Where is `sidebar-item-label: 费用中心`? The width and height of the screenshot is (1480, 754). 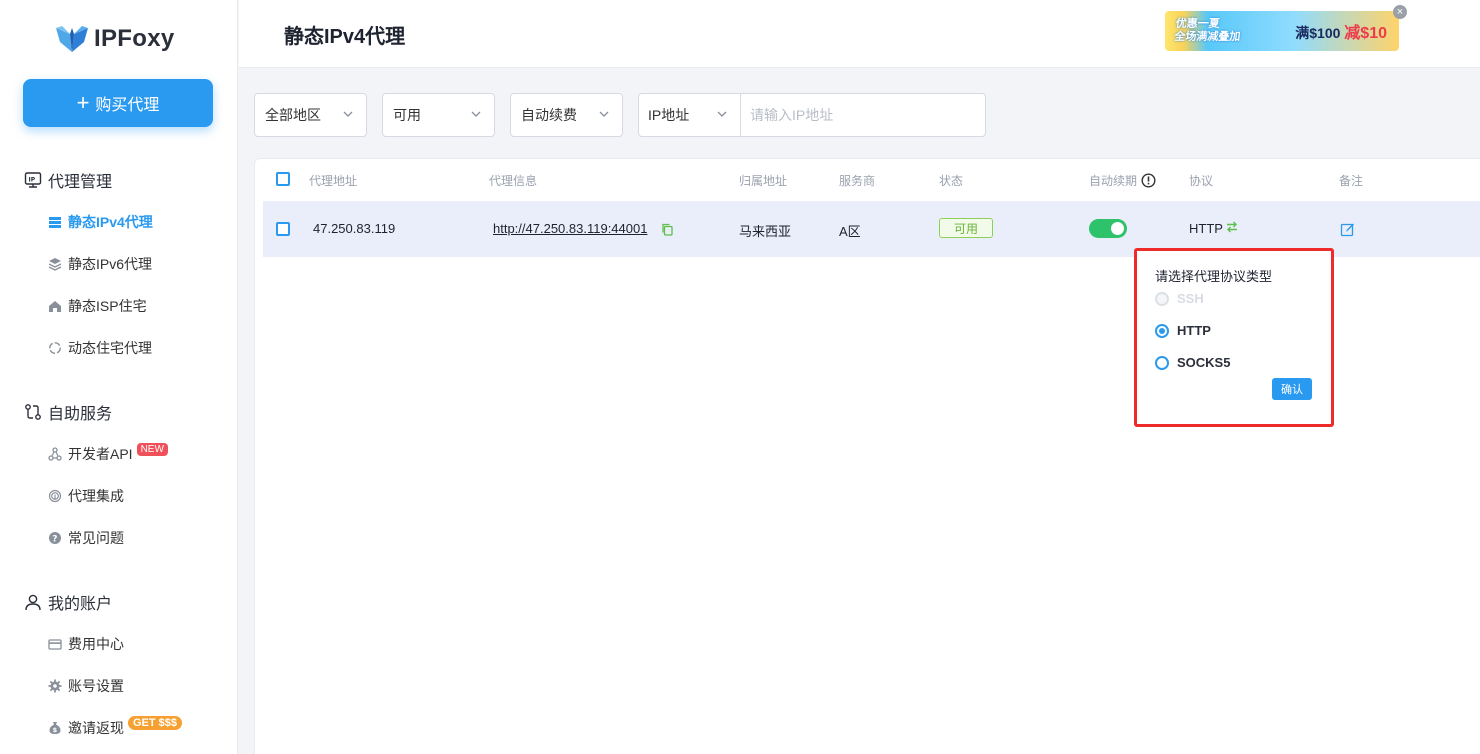 sidebar-item-label: 费用中心 is located at coordinates (96, 644).